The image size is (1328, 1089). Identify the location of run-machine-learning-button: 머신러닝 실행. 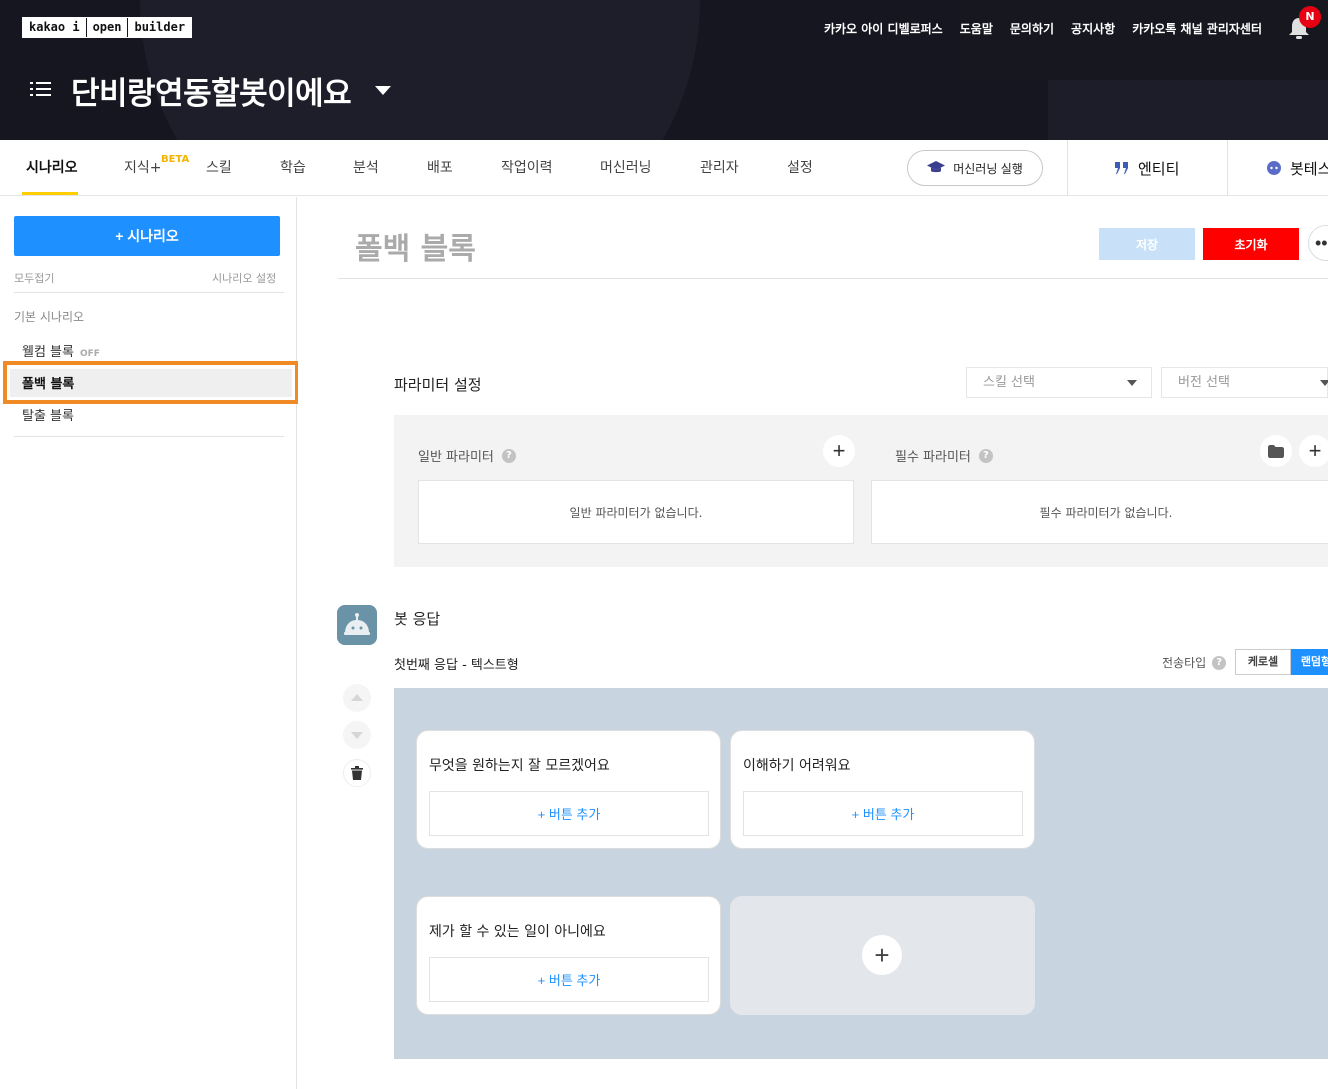
(975, 168).